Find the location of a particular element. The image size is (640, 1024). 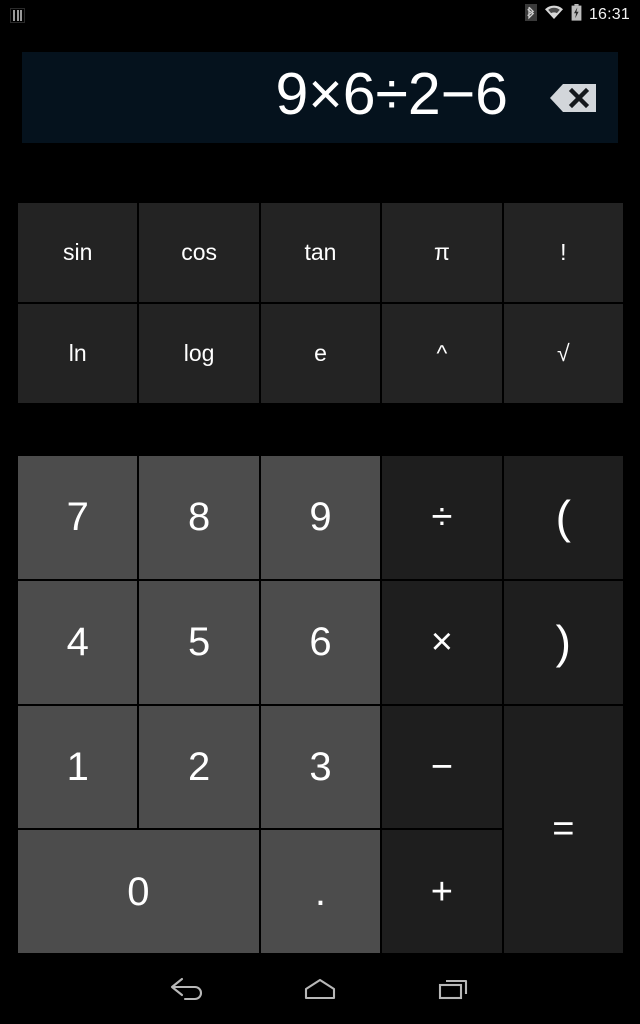

tan-key: tan is located at coordinates (320, 252).